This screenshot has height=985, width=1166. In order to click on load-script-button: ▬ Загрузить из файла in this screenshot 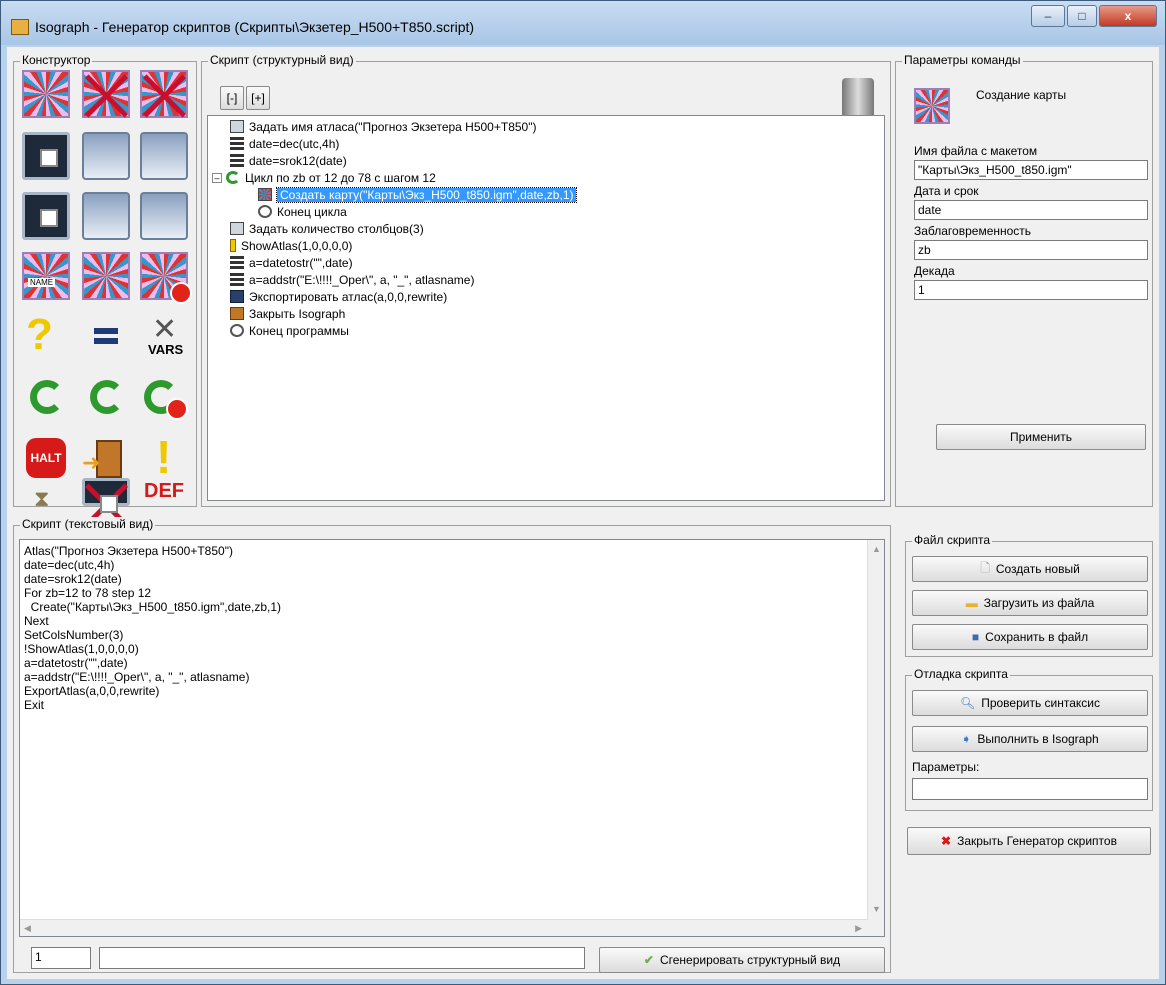, I will do `click(1030, 603)`.